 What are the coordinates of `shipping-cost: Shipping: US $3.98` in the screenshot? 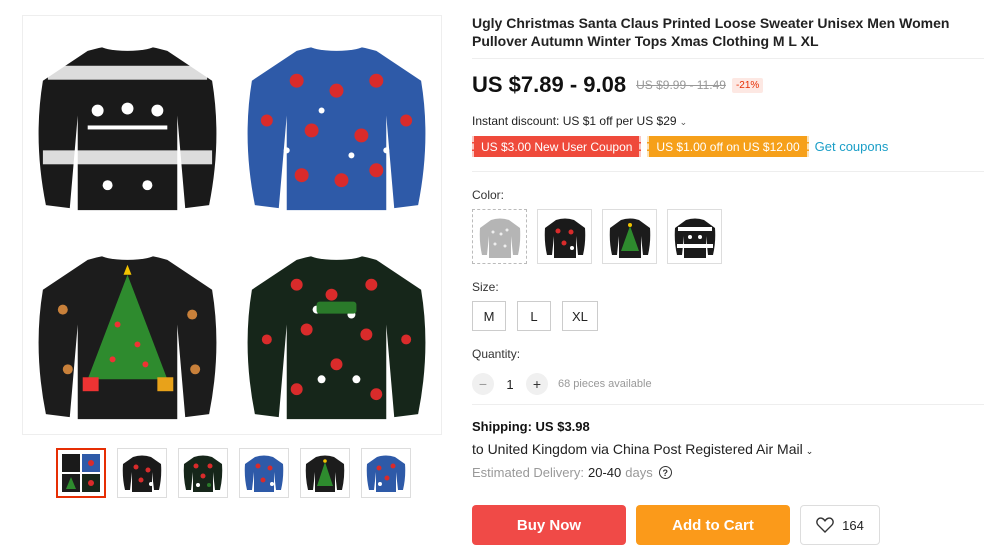 It's located at (531, 426).